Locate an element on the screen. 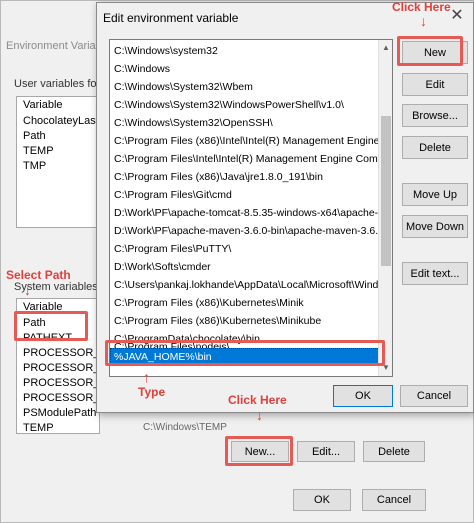 The height and width of the screenshot is (523, 474). list-item: ChocolateyLastPa is located at coordinates (58, 121).